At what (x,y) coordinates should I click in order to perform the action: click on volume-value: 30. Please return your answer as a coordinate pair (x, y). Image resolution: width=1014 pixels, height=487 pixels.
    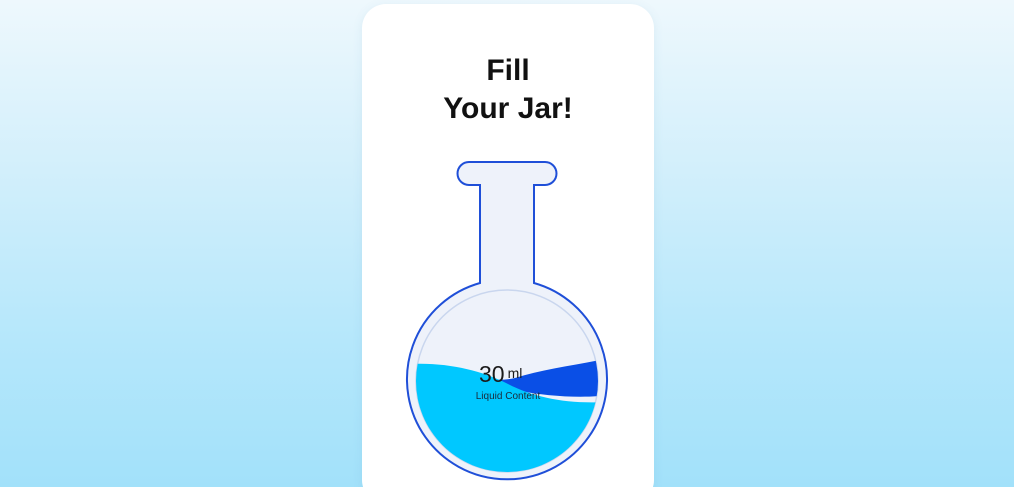
    Looking at the image, I should click on (492, 374).